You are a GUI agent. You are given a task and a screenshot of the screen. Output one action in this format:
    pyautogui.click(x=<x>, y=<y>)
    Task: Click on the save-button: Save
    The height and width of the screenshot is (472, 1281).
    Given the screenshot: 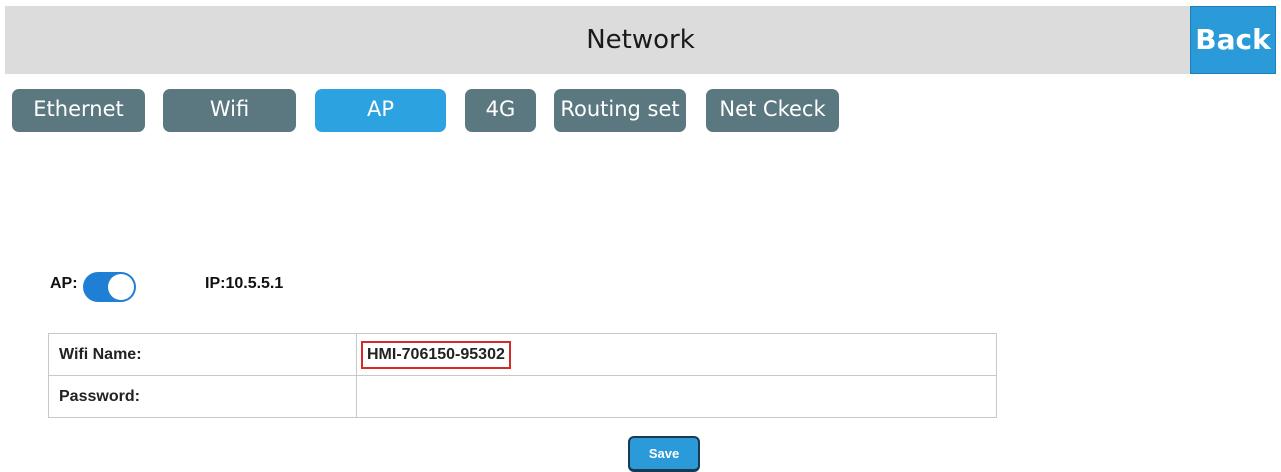 What is the action you would take?
    pyautogui.click(x=664, y=454)
    